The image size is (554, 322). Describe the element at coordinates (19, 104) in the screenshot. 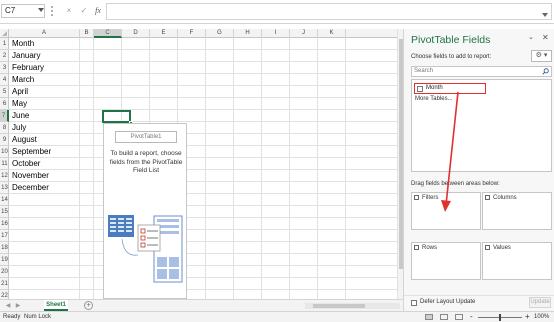

I see `cell-a6: May` at that location.